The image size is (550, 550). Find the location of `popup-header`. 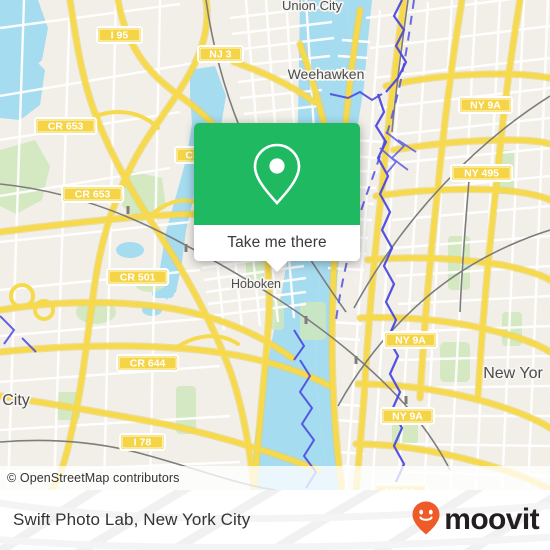

popup-header is located at coordinates (277, 174).